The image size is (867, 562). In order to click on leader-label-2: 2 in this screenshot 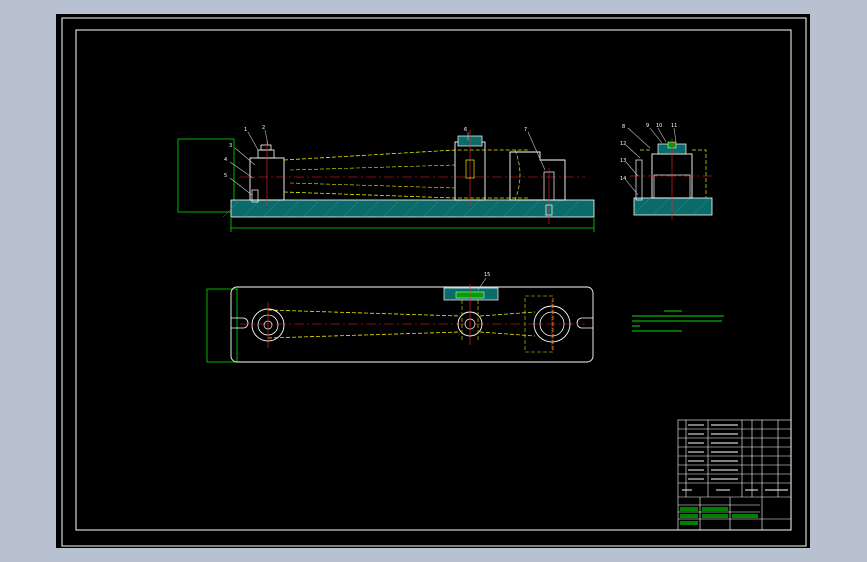, I will do `click(263, 128)`.